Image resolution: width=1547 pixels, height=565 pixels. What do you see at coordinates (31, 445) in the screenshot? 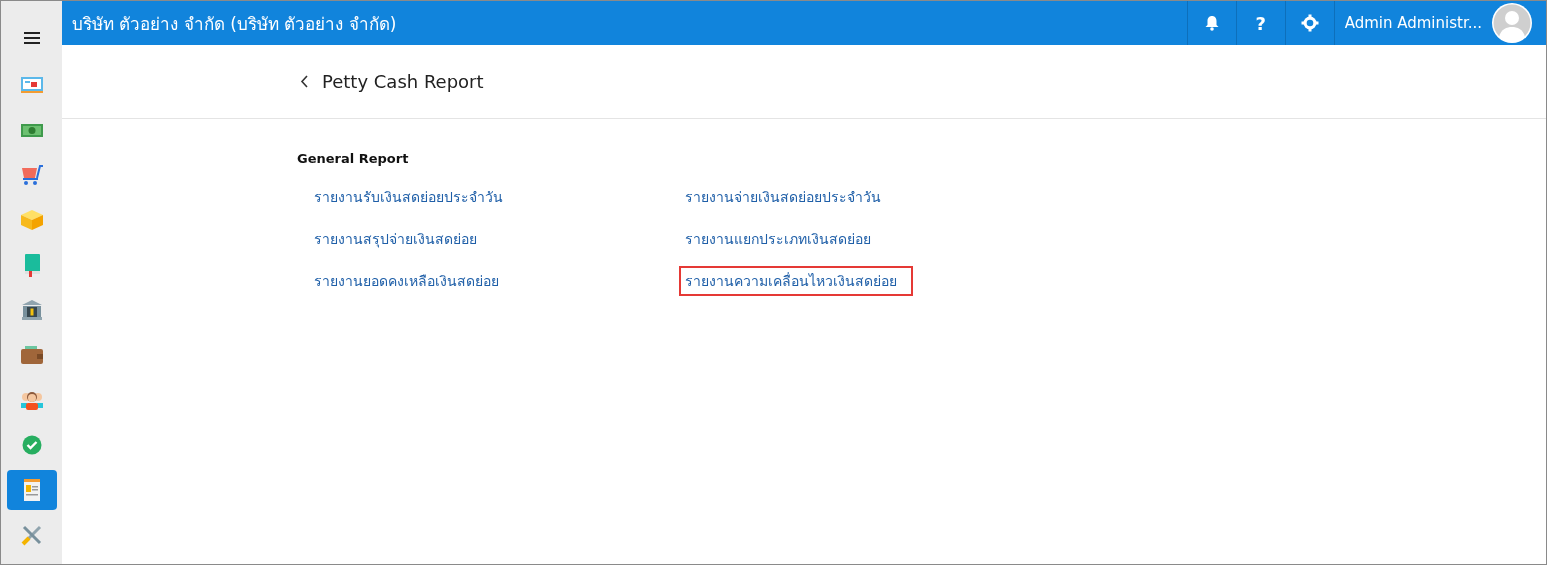
I see `check-circle-icon` at bounding box center [31, 445].